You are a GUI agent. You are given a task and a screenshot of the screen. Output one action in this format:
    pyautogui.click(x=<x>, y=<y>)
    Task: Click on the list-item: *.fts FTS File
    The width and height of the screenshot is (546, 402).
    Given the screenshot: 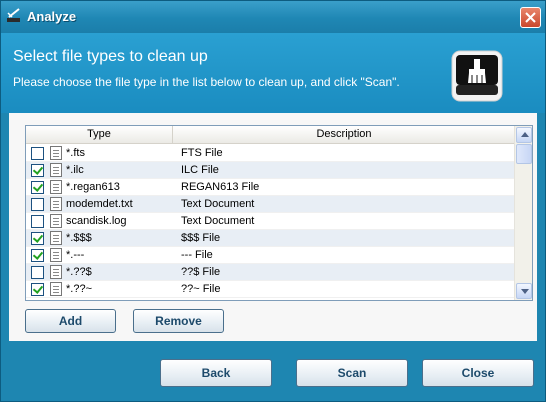 What is the action you would take?
    pyautogui.click(x=270, y=153)
    